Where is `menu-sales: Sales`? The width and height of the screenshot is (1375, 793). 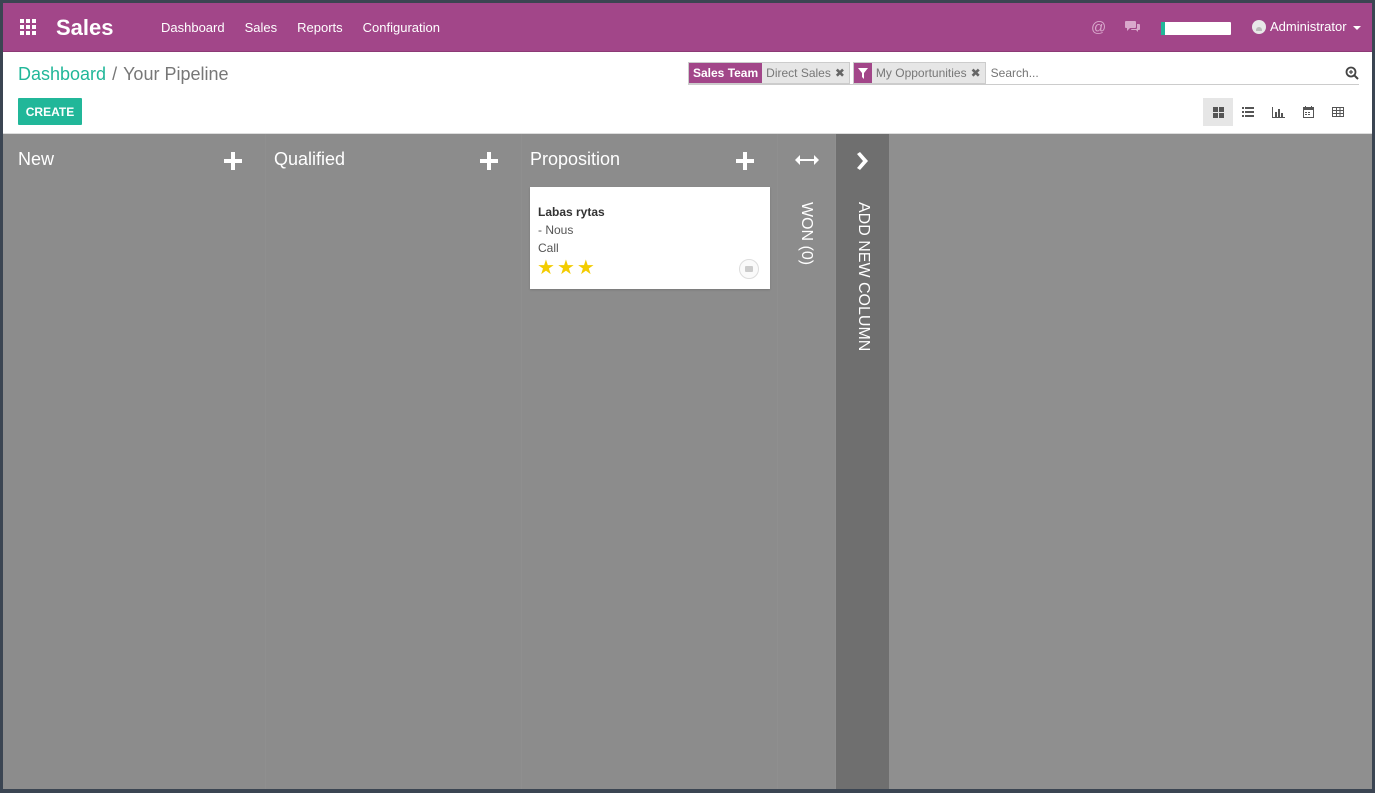 menu-sales: Sales is located at coordinates (261, 27).